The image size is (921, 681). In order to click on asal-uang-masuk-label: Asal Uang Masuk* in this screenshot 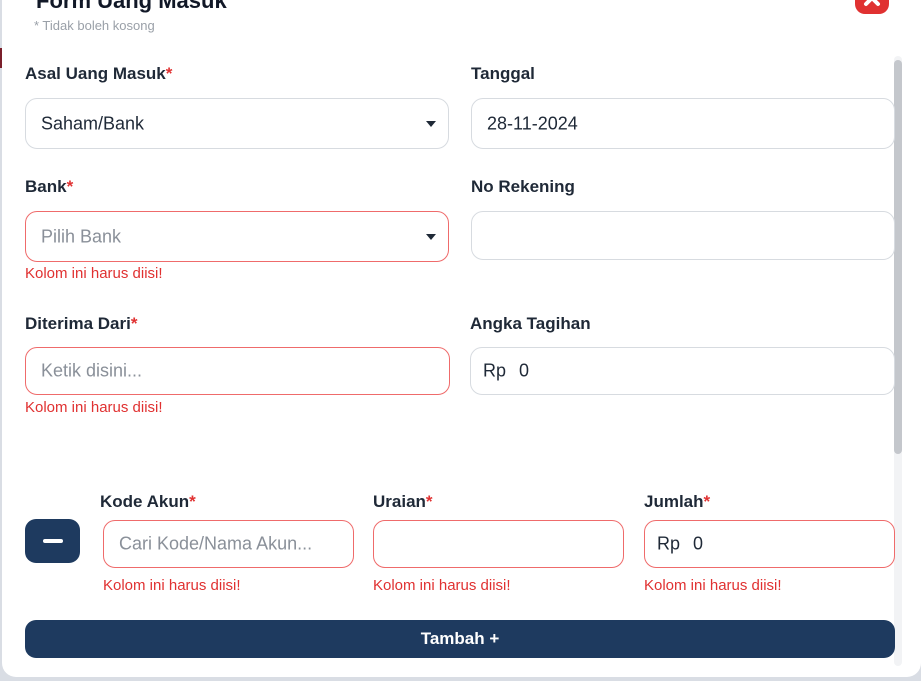, I will do `click(98, 74)`.